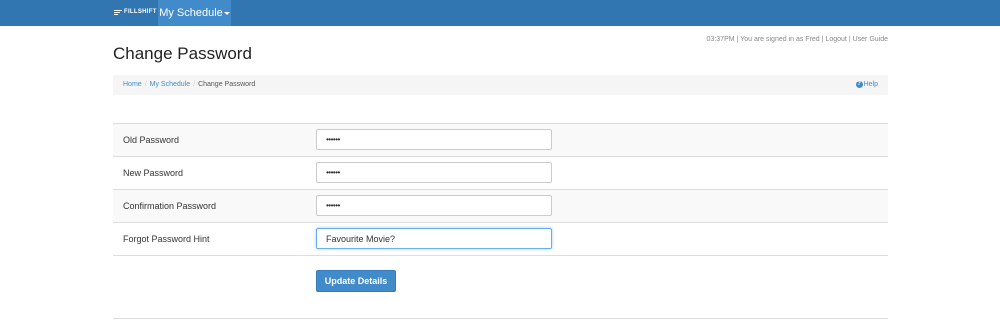 The height and width of the screenshot is (328, 1000). I want to click on logout-link: Logout, so click(835, 39).